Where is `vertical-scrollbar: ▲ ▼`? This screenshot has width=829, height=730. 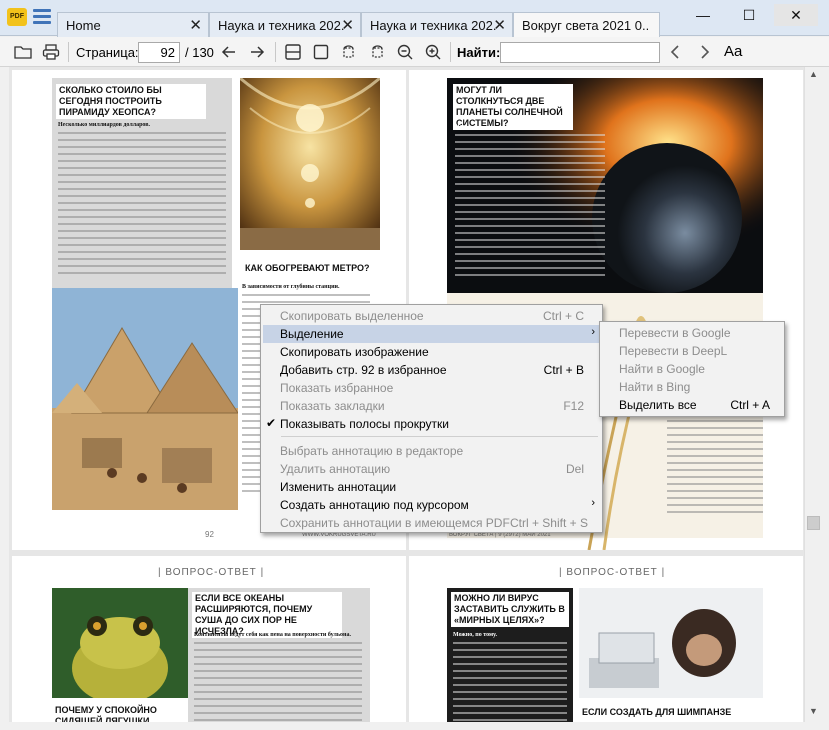
vertical-scrollbar: ▲ ▼ is located at coordinates (812, 394).